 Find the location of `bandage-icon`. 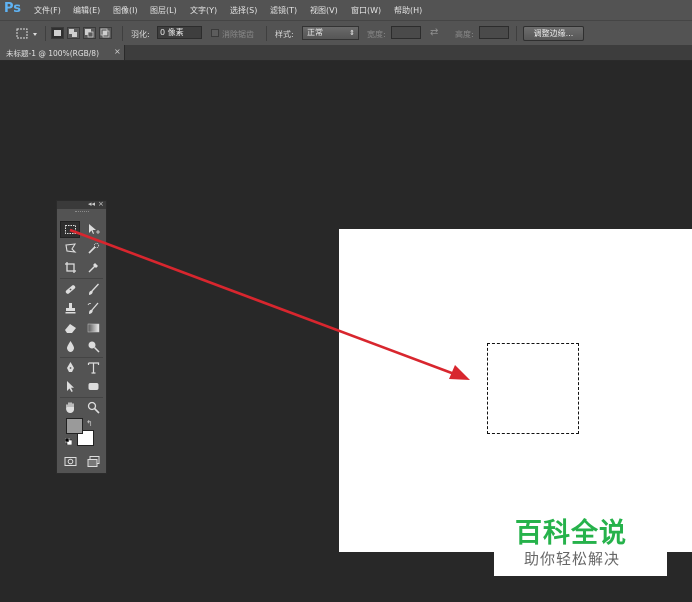

bandage-icon is located at coordinates (70, 289).